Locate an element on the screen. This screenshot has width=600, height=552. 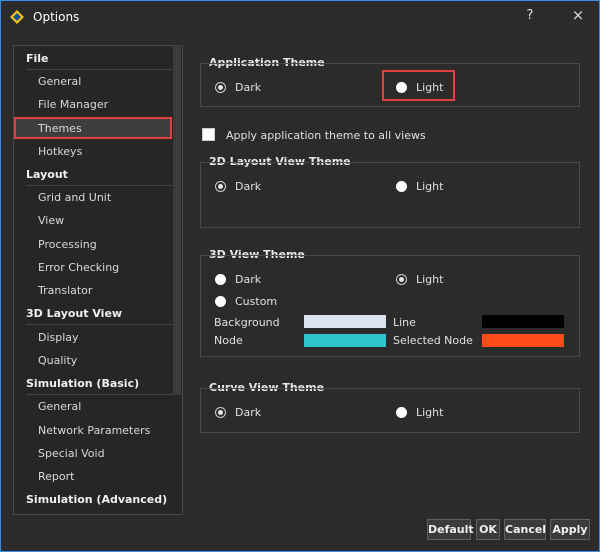
layout-theme-dark-radio: Dark is located at coordinates (238, 186).